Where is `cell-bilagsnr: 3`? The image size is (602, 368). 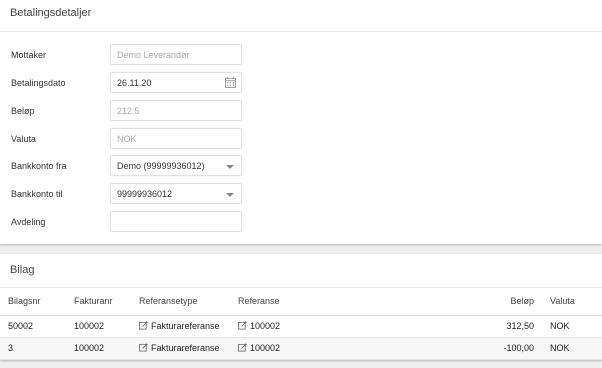 cell-bilagsnr: 3 is located at coordinates (33, 348).